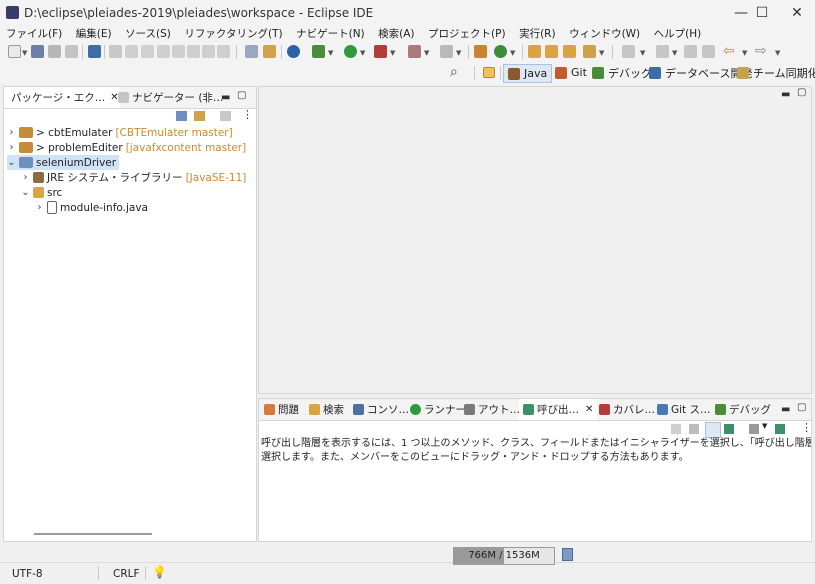  What do you see at coordinates (126, 574) in the screenshot?
I see `line-ending-status: CRLF` at bounding box center [126, 574].